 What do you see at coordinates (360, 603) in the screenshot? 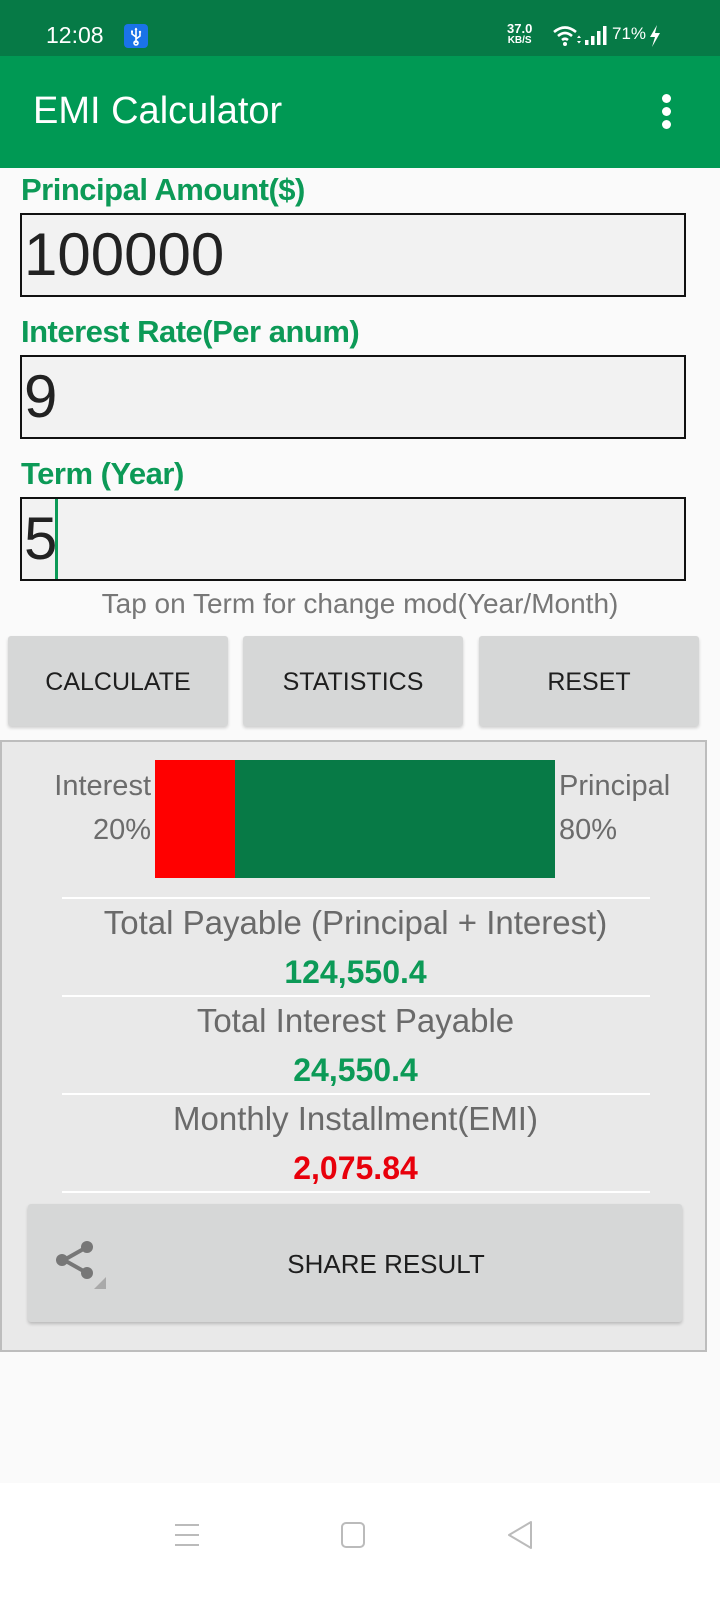
I see `term-mode-hint: Tap on Term for change mod(Year/Month)` at bounding box center [360, 603].